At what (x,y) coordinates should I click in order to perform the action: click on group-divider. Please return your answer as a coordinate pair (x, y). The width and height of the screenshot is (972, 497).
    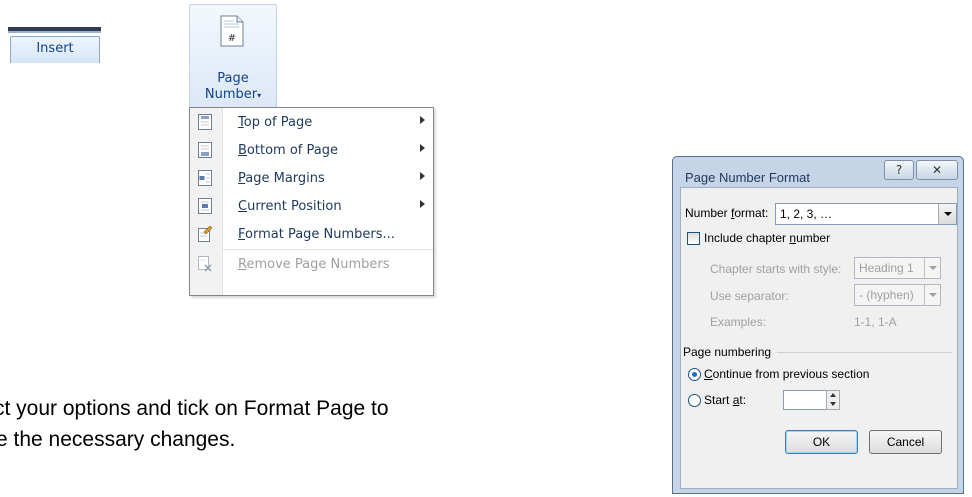
    Looking at the image, I should click on (864, 352).